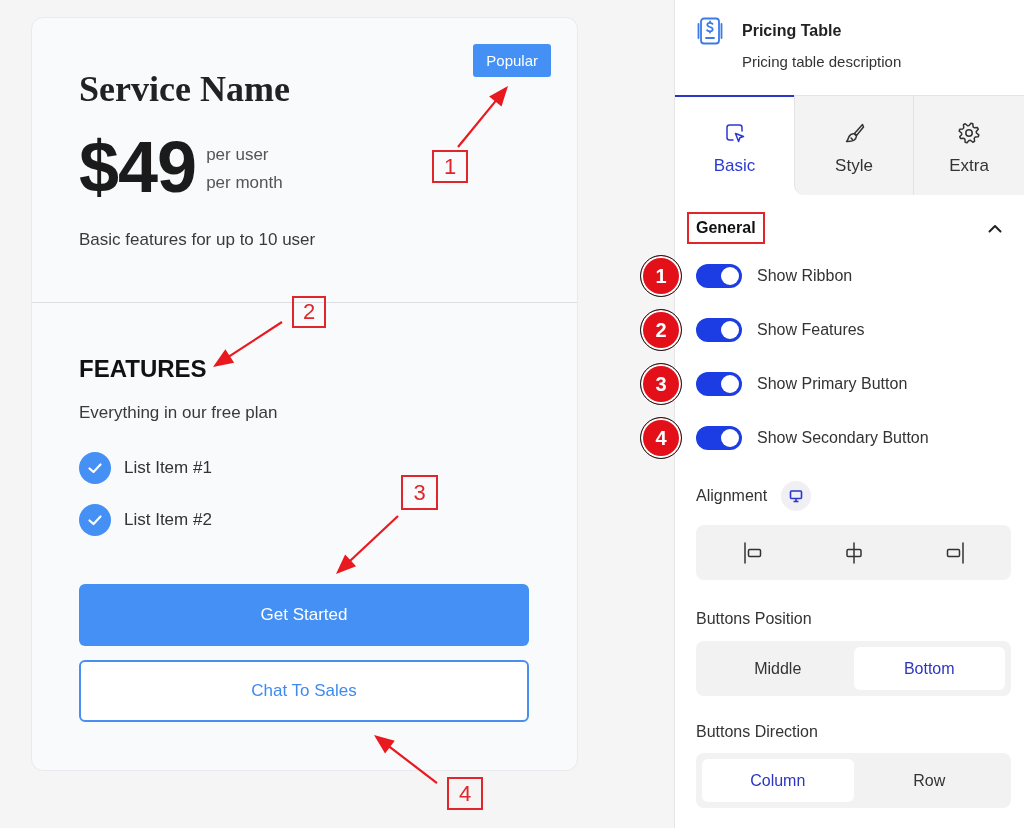 The image size is (1024, 828). What do you see at coordinates (512, 60) in the screenshot?
I see `ribbon-badge: Popular` at bounding box center [512, 60].